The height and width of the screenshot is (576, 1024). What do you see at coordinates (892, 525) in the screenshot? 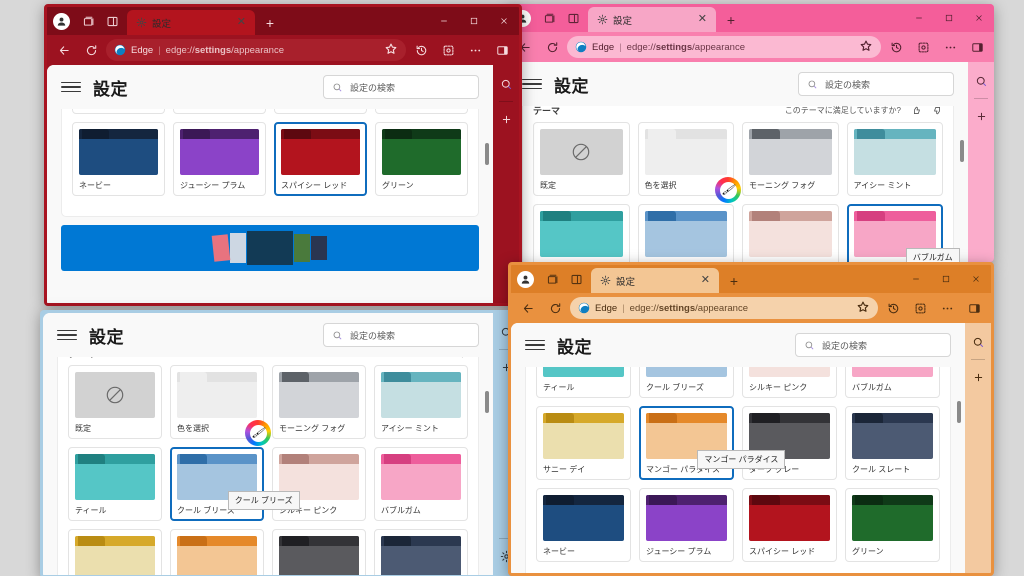
I see `theme-card-green: グリーン` at bounding box center [892, 525].